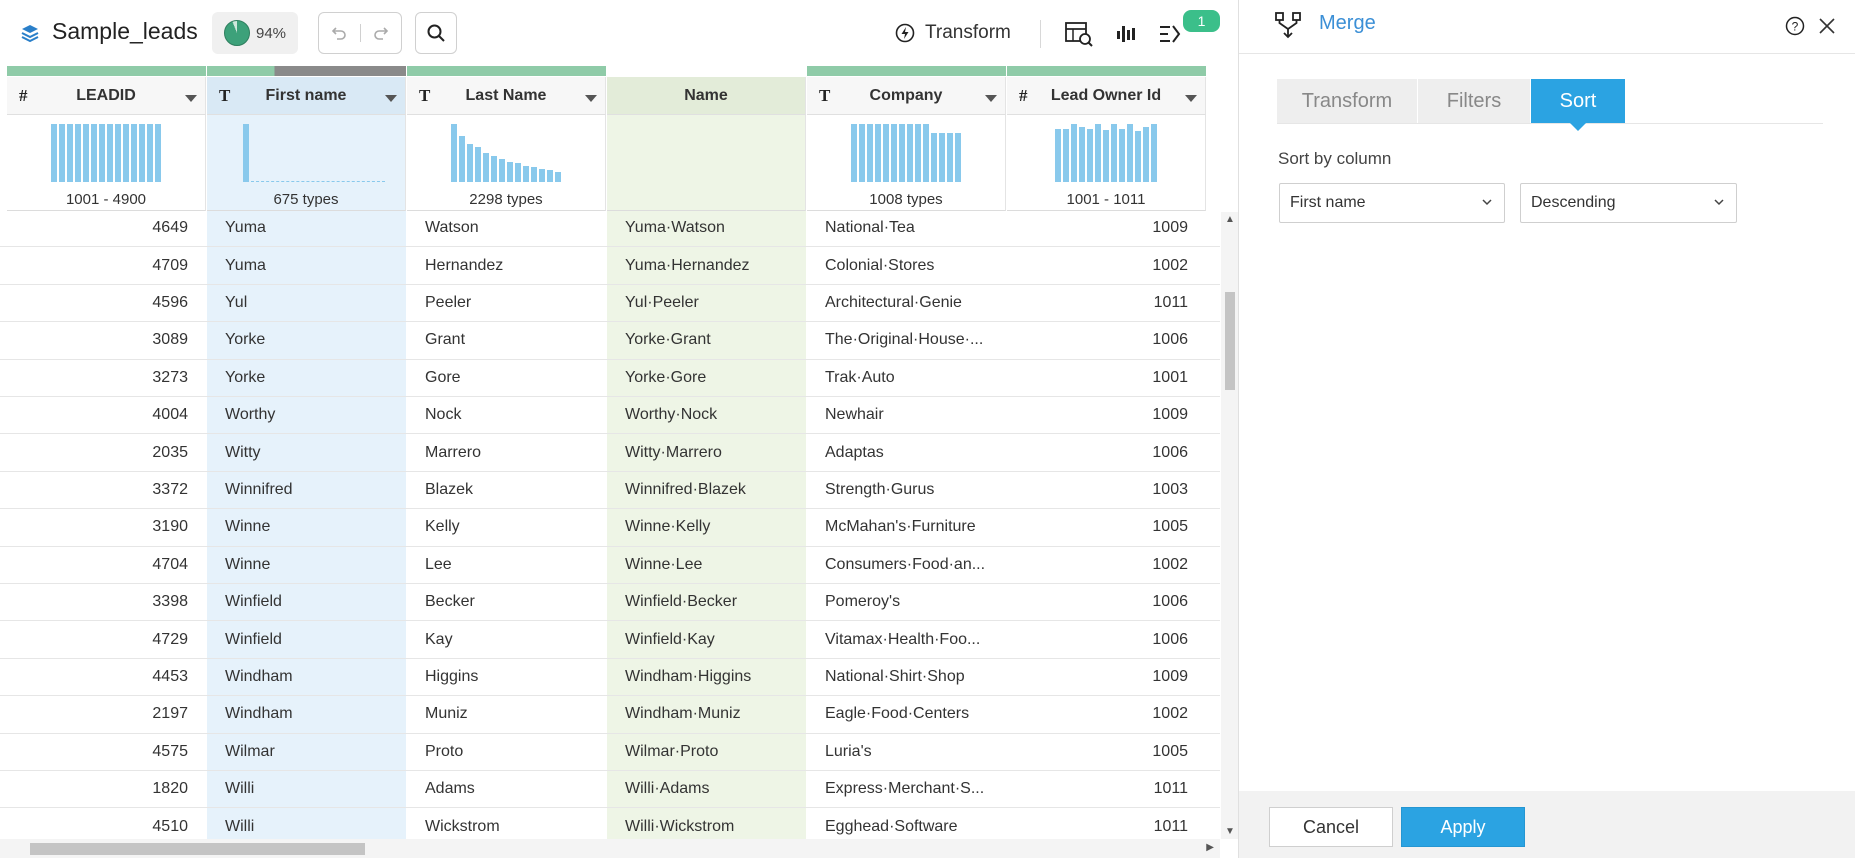 This screenshot has height=858, width=1855. Describe the element at coordinates (1628, 203) in the screenshot. I see `sort-order-select: Descending` at that location.